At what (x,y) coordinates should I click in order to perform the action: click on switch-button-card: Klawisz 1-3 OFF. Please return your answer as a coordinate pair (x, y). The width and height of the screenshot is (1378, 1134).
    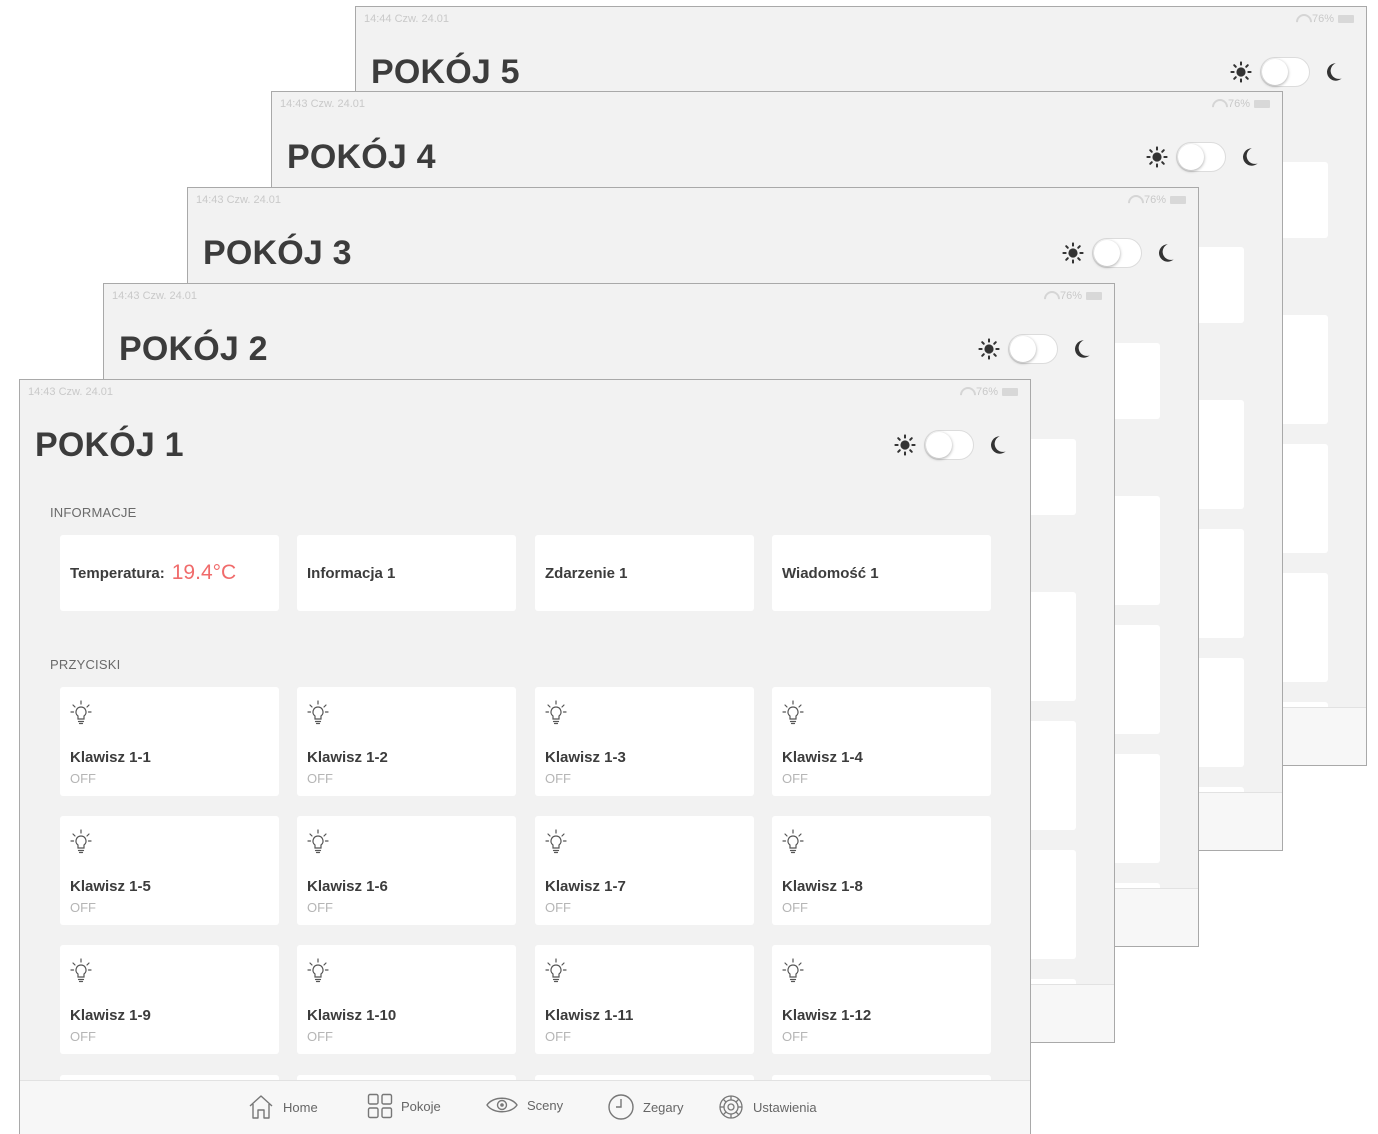
    Looking at the image, I should click on (644, 741).